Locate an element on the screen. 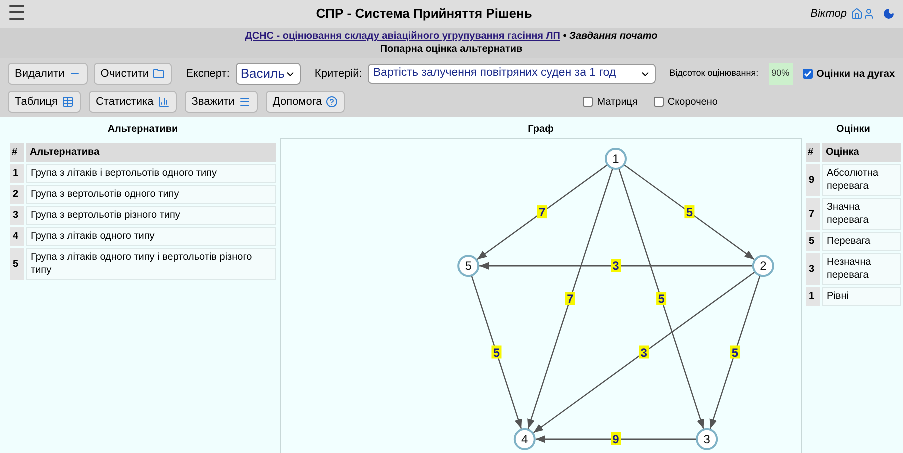 This screenshot has height=453, width=903. table-cell: Група з літаків одного типу is located at coordinates (151, 236).